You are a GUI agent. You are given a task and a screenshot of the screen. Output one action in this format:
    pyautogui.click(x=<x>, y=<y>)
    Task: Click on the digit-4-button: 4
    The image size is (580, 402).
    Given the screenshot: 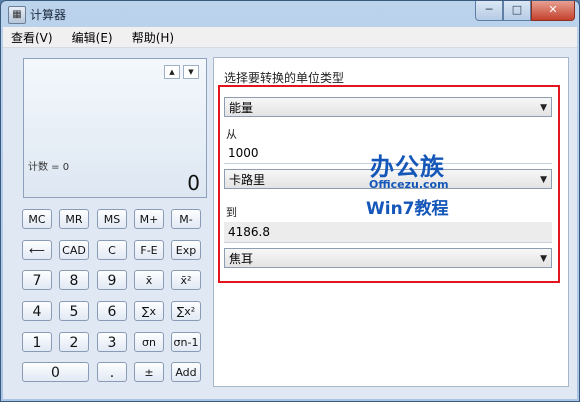 What is the action you would take?
    pyautogui.click(x=37, y=311)
    